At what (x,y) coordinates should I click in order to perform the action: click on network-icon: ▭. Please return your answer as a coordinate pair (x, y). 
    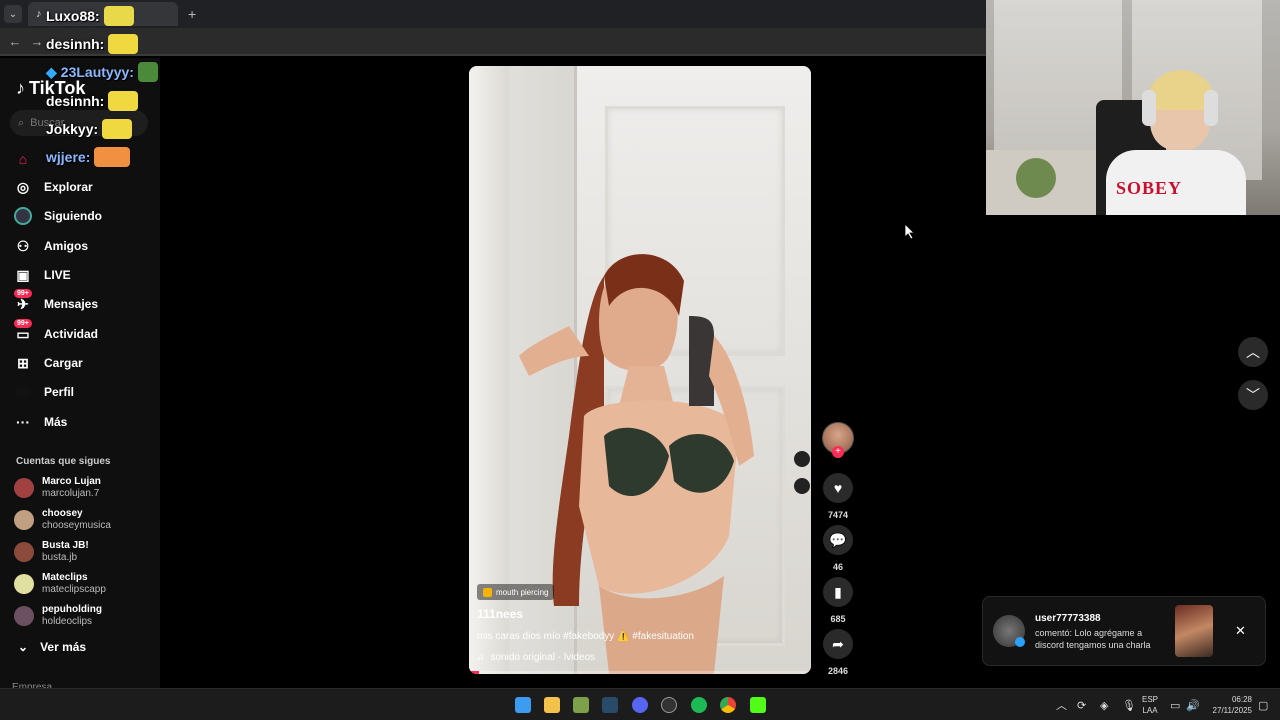
    Looking at the image, I should click on (1175, 704).